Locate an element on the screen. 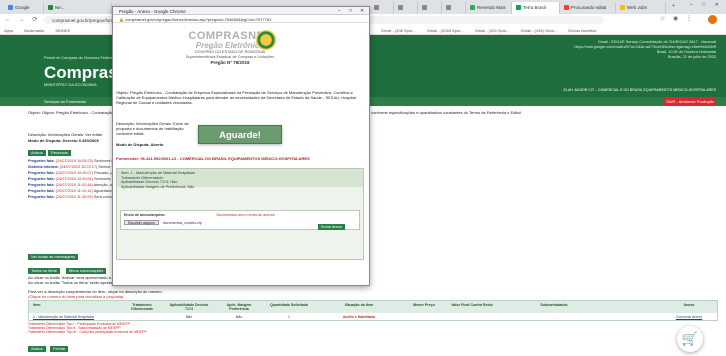  popup-modo: Modo de Disputa: Aberto is located at coordinates (140, 144).